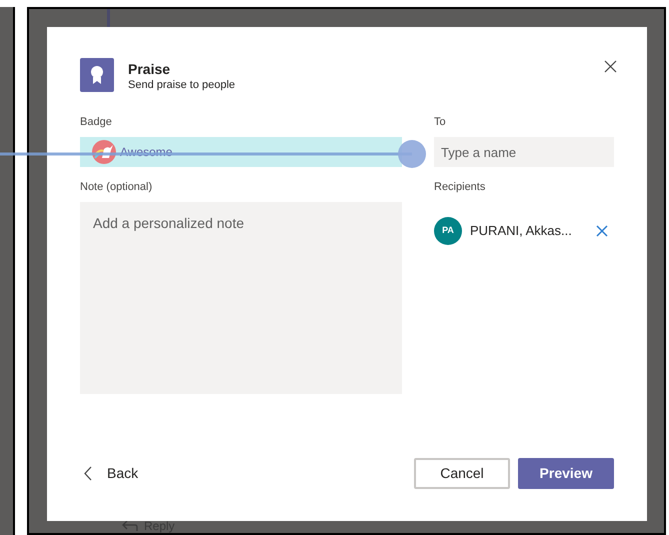 This screenshot has width=669, height=535. What do you see at coordinates (460, 187) in the screenshot?
I see `field-label: Recipients` at bounding box center [460, 187].